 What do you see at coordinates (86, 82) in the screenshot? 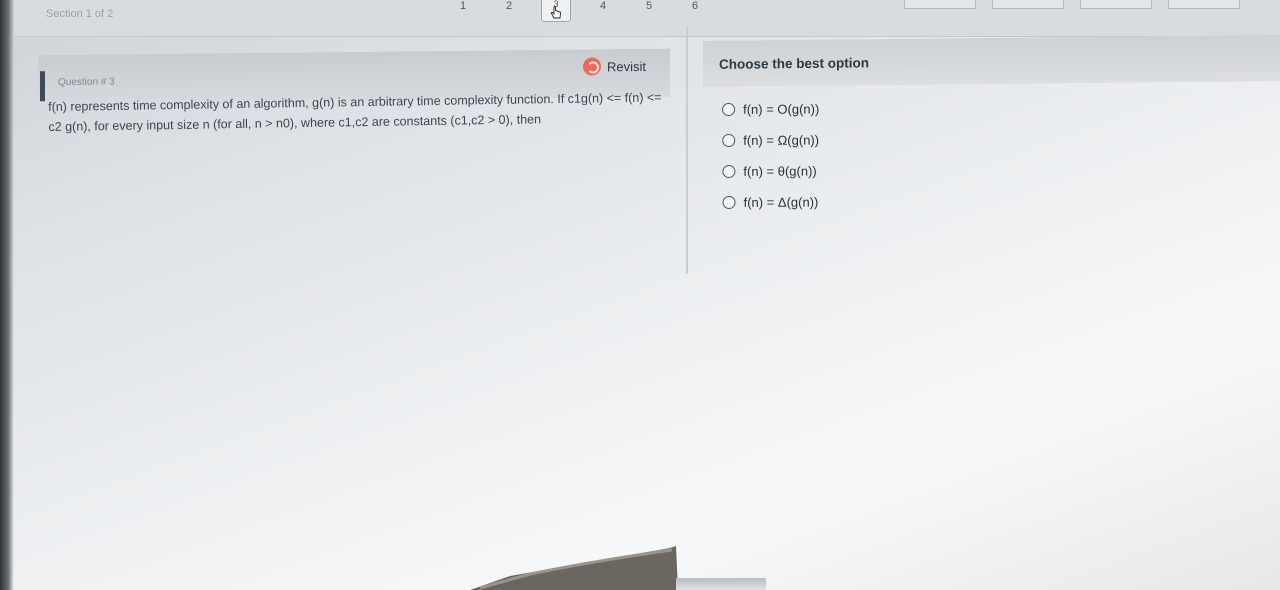
I see `question-number: Question # 3` at bounding box center [86, 82].